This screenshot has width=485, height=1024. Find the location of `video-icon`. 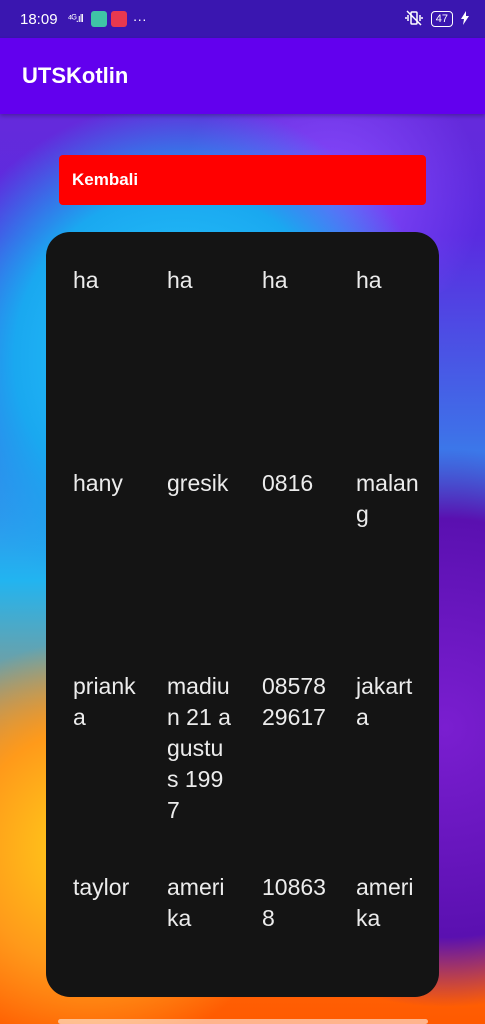

video-icon is located at coordinates (118, 19).